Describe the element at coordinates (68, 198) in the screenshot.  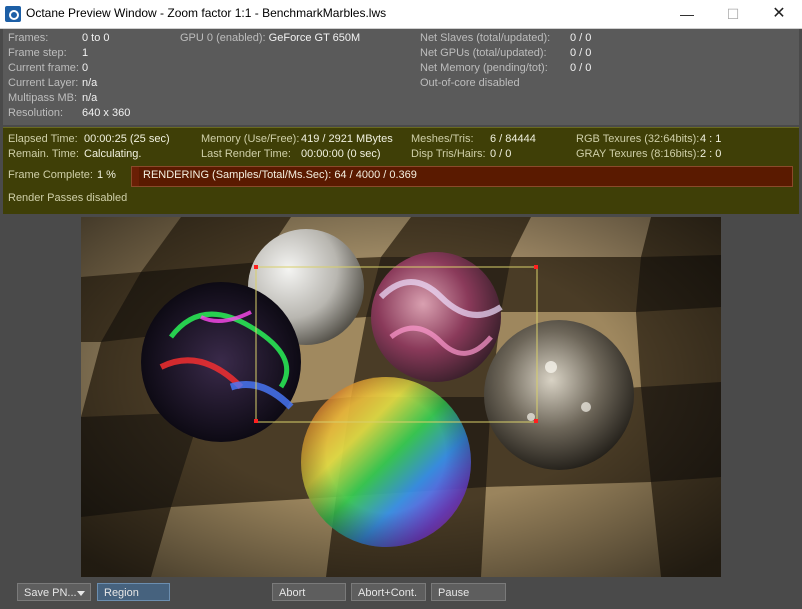
I see `render-passes-status: Render Passes disabled` at that location.